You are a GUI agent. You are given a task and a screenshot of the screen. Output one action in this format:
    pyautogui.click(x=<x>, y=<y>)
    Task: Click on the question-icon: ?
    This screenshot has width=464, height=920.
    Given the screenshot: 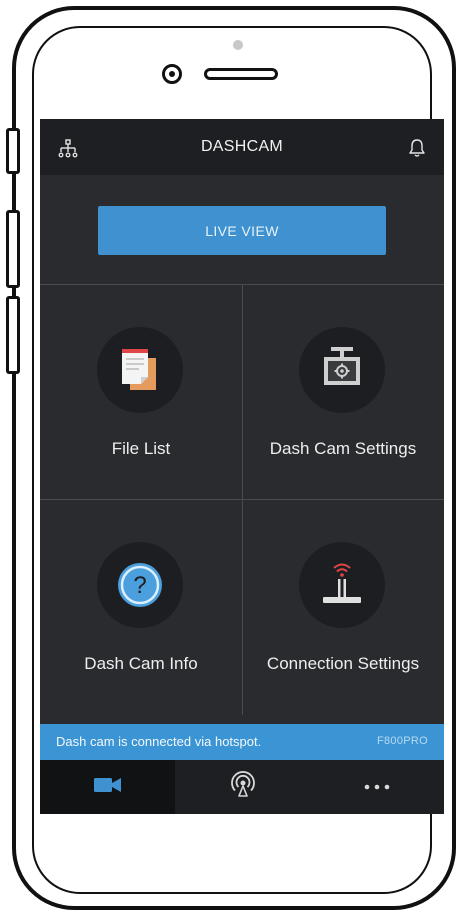 What is the action you would take?
    pyautogui.click(x=140, y=585)
    